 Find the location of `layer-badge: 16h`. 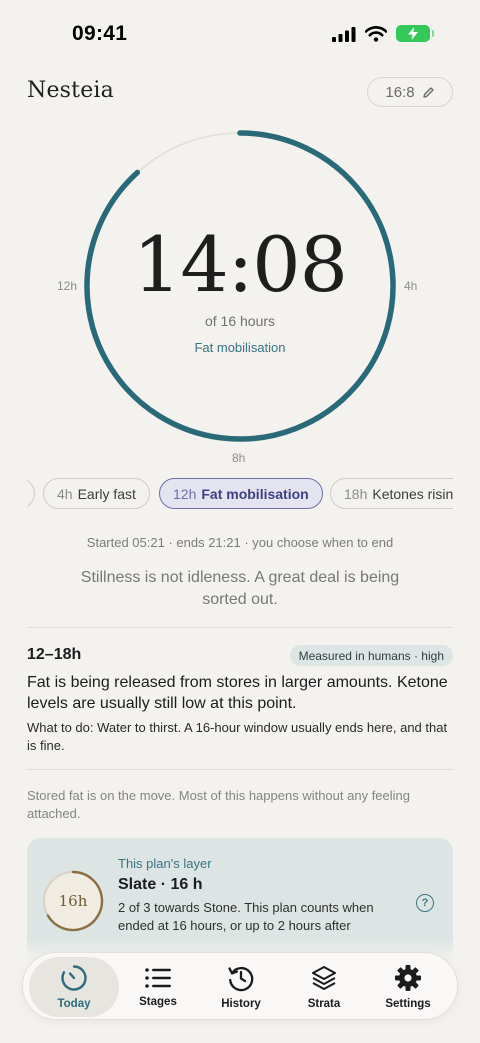

layer-badge: 16h is located at coordinates (73, 901).